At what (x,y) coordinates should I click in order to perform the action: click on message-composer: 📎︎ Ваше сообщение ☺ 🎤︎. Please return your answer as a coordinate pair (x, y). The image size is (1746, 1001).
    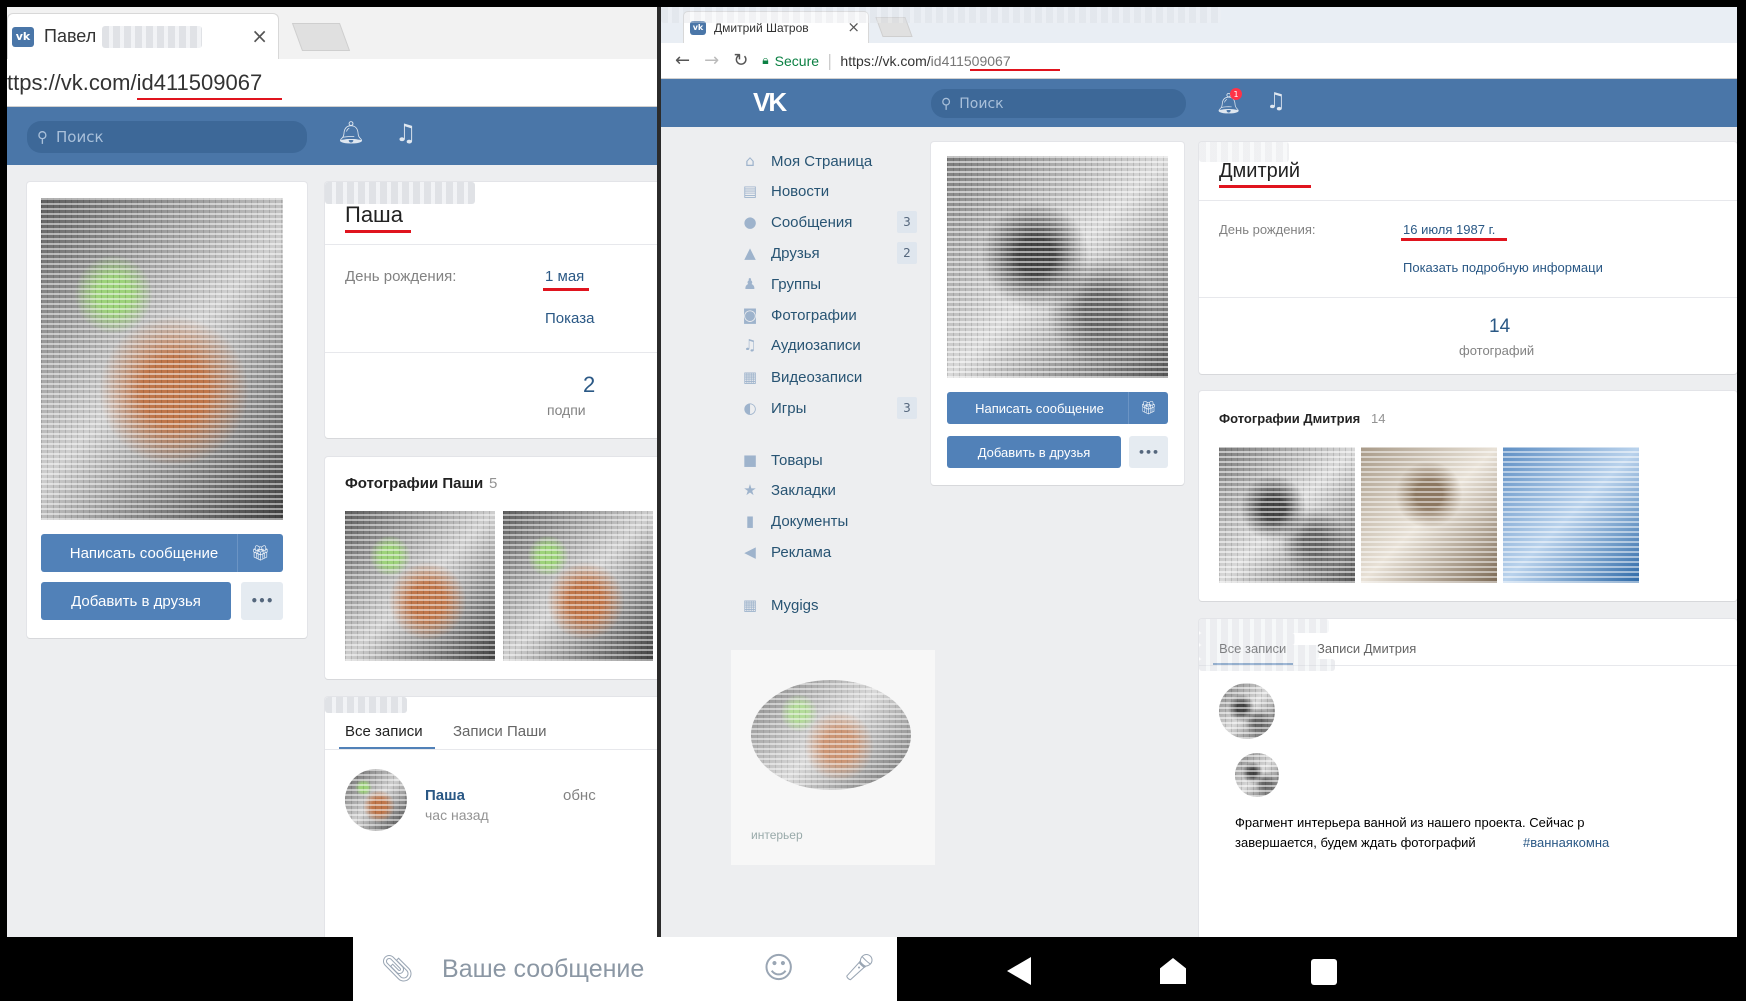
    Looking at the image, I should click on (625, 969).